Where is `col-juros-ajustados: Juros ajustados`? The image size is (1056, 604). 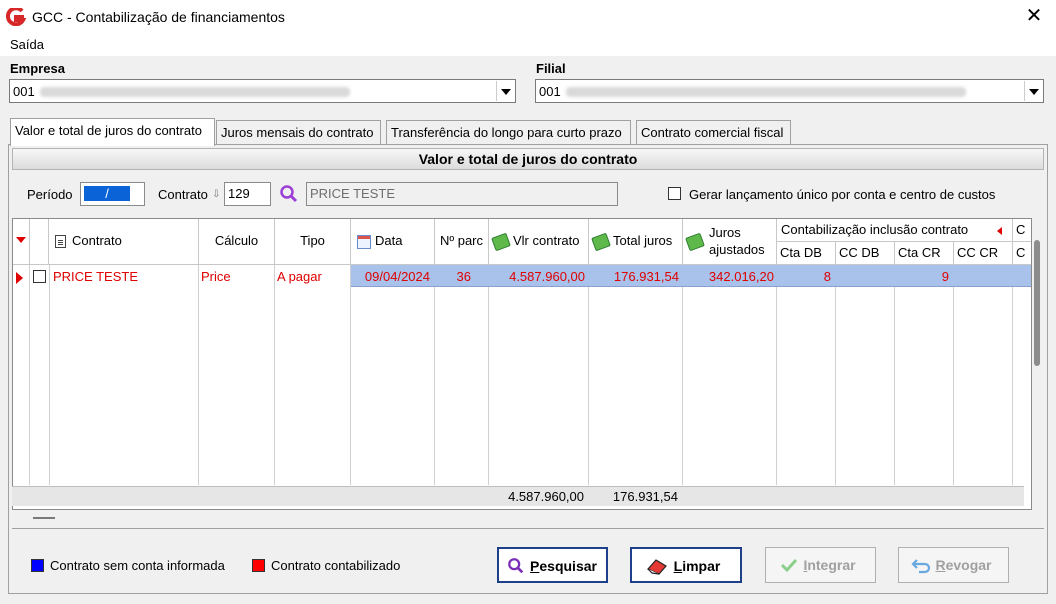
col-juros-ajustados: Juros ajustados is located at coordinates (730, 242).